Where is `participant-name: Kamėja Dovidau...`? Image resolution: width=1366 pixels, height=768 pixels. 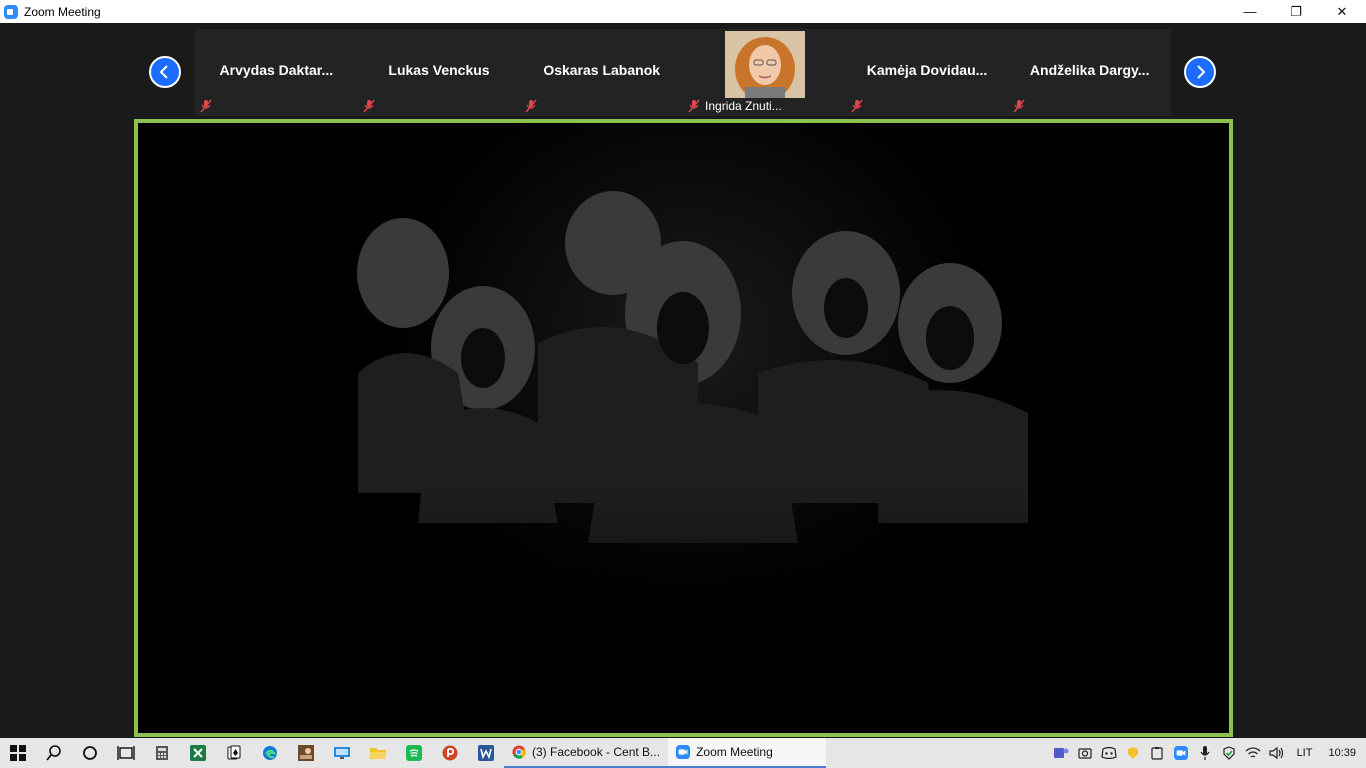 participant-name: Kamėja Dovidau... is located at coordinates (927, 70).